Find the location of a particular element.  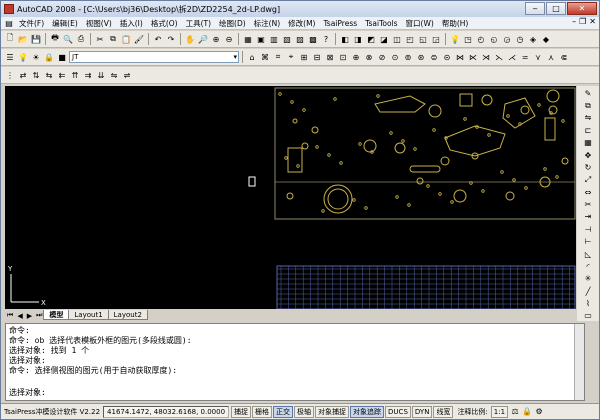

tsai-punch-9-icon: ⊕ is located at coordinates (356, 57).